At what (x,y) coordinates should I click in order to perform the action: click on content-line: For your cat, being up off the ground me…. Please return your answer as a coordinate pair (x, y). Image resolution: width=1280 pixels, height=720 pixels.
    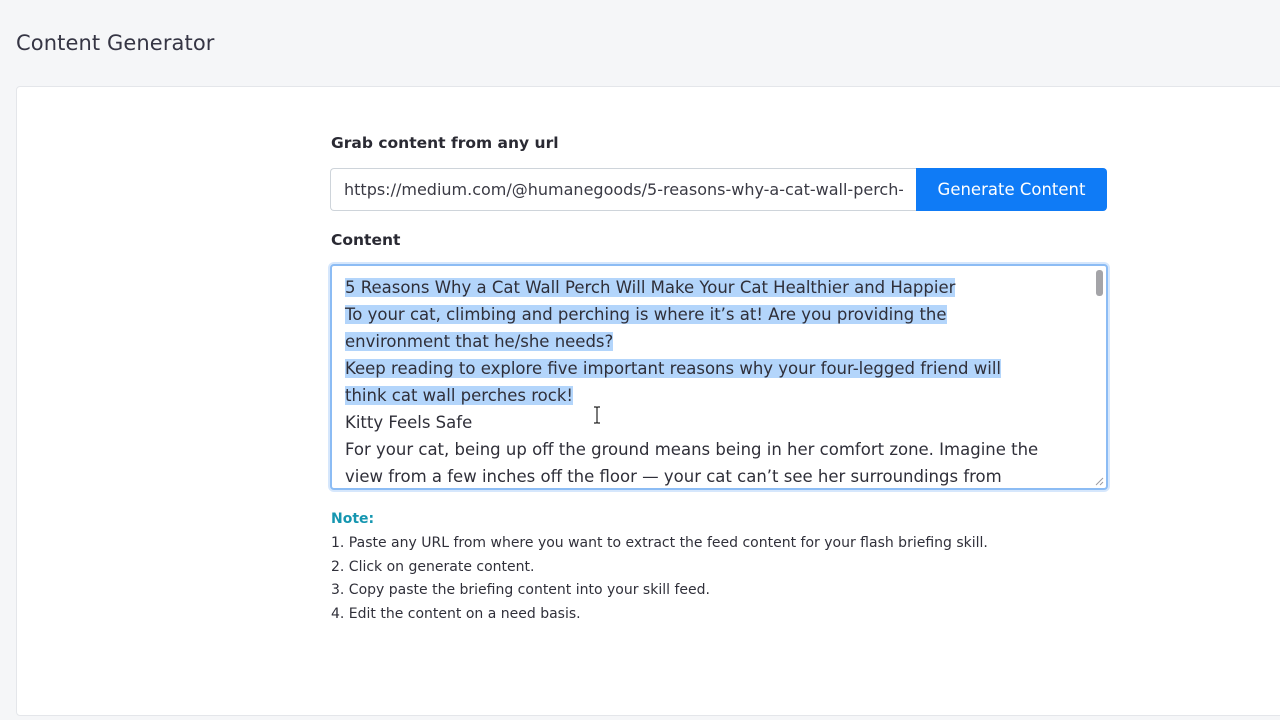
    Looking at the image, I should click on (692, 449).